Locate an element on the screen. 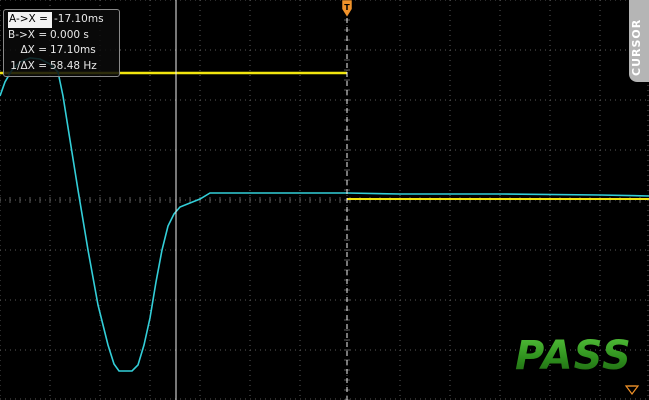 The image size is (649, 400). svg-text: T is located at coordinates (347, 7).